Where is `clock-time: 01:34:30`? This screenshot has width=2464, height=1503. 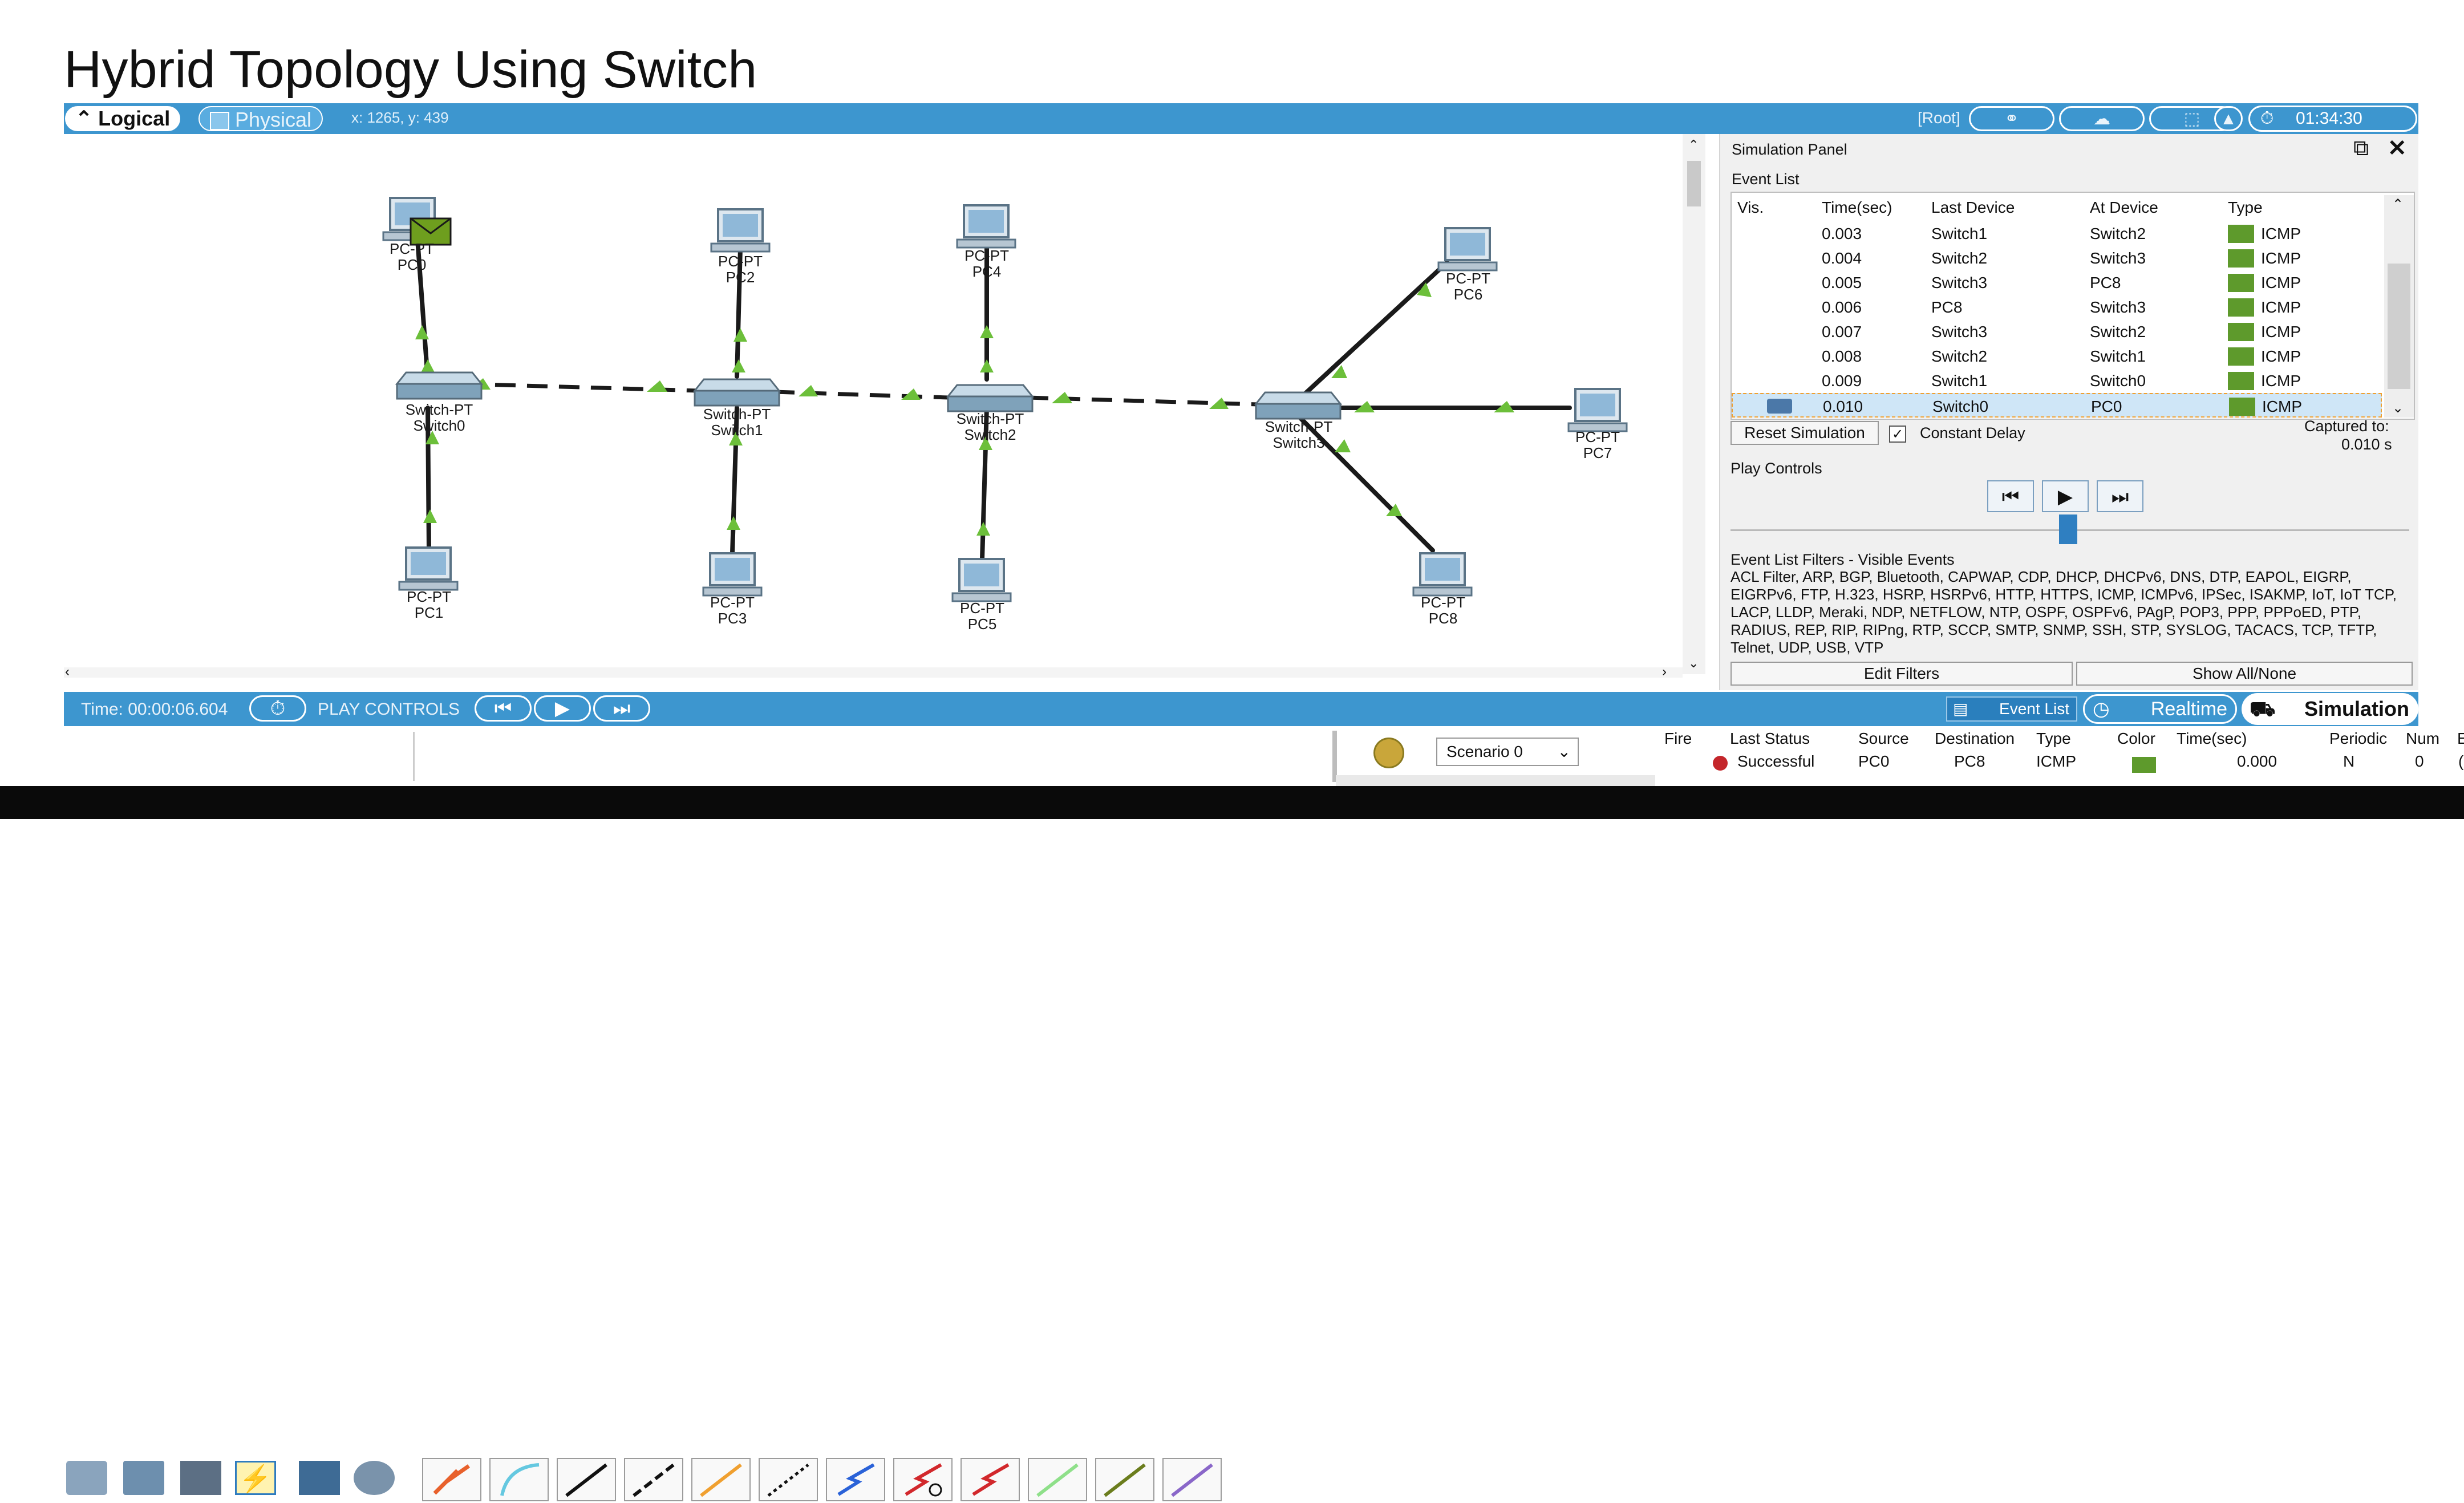
clock-time: 01:34:30 is located at coordinates (2329, 118).